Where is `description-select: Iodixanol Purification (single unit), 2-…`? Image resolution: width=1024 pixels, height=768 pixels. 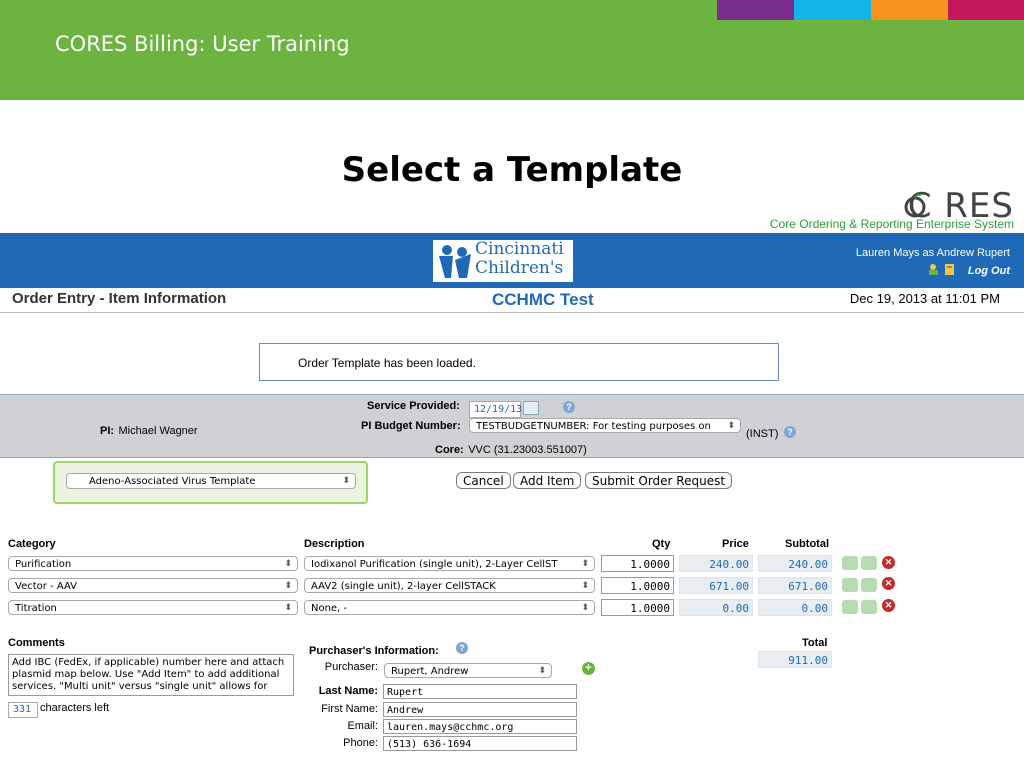
description-select: Iodixanol Purification (single unit), 2-… is located at coordinates (449, 563).